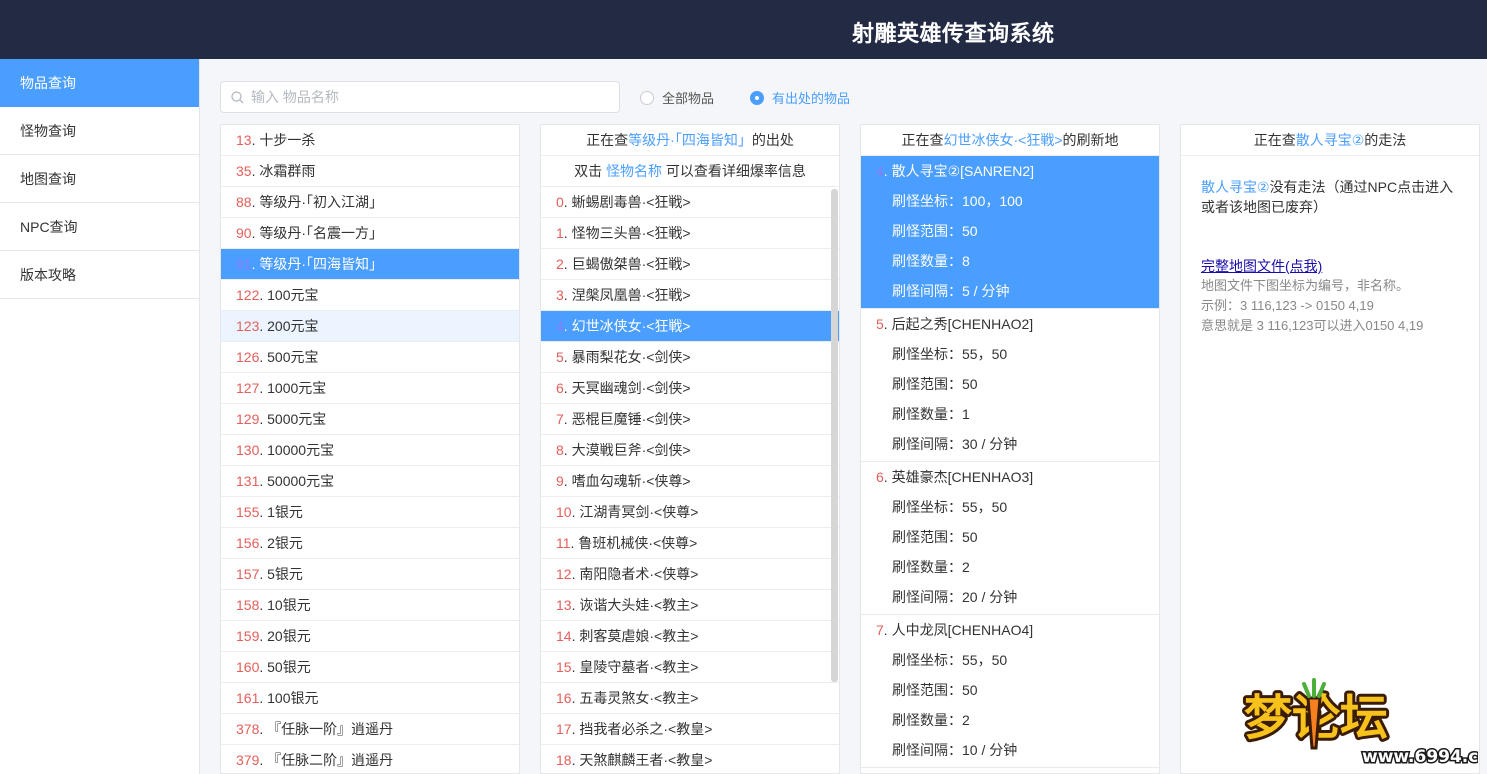 This screenshot has height=774, width=1487. What do you see at coordinates (1010, 354) in the screenshot?
I see `spawn-coord-line: 刷怪坐标：55，50` at bounding box center [1010, 354].